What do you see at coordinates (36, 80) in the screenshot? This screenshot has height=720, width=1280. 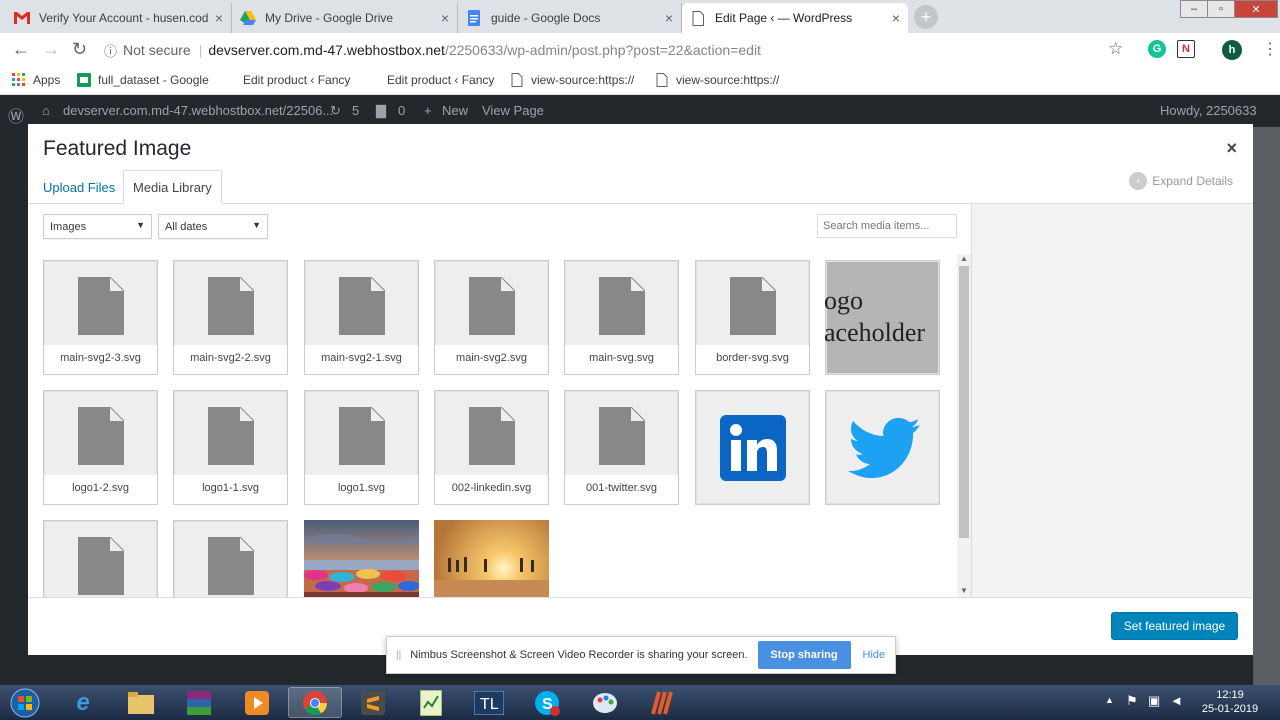 I see `bookmark-apps: Apps` at bounding box center [36, 80].